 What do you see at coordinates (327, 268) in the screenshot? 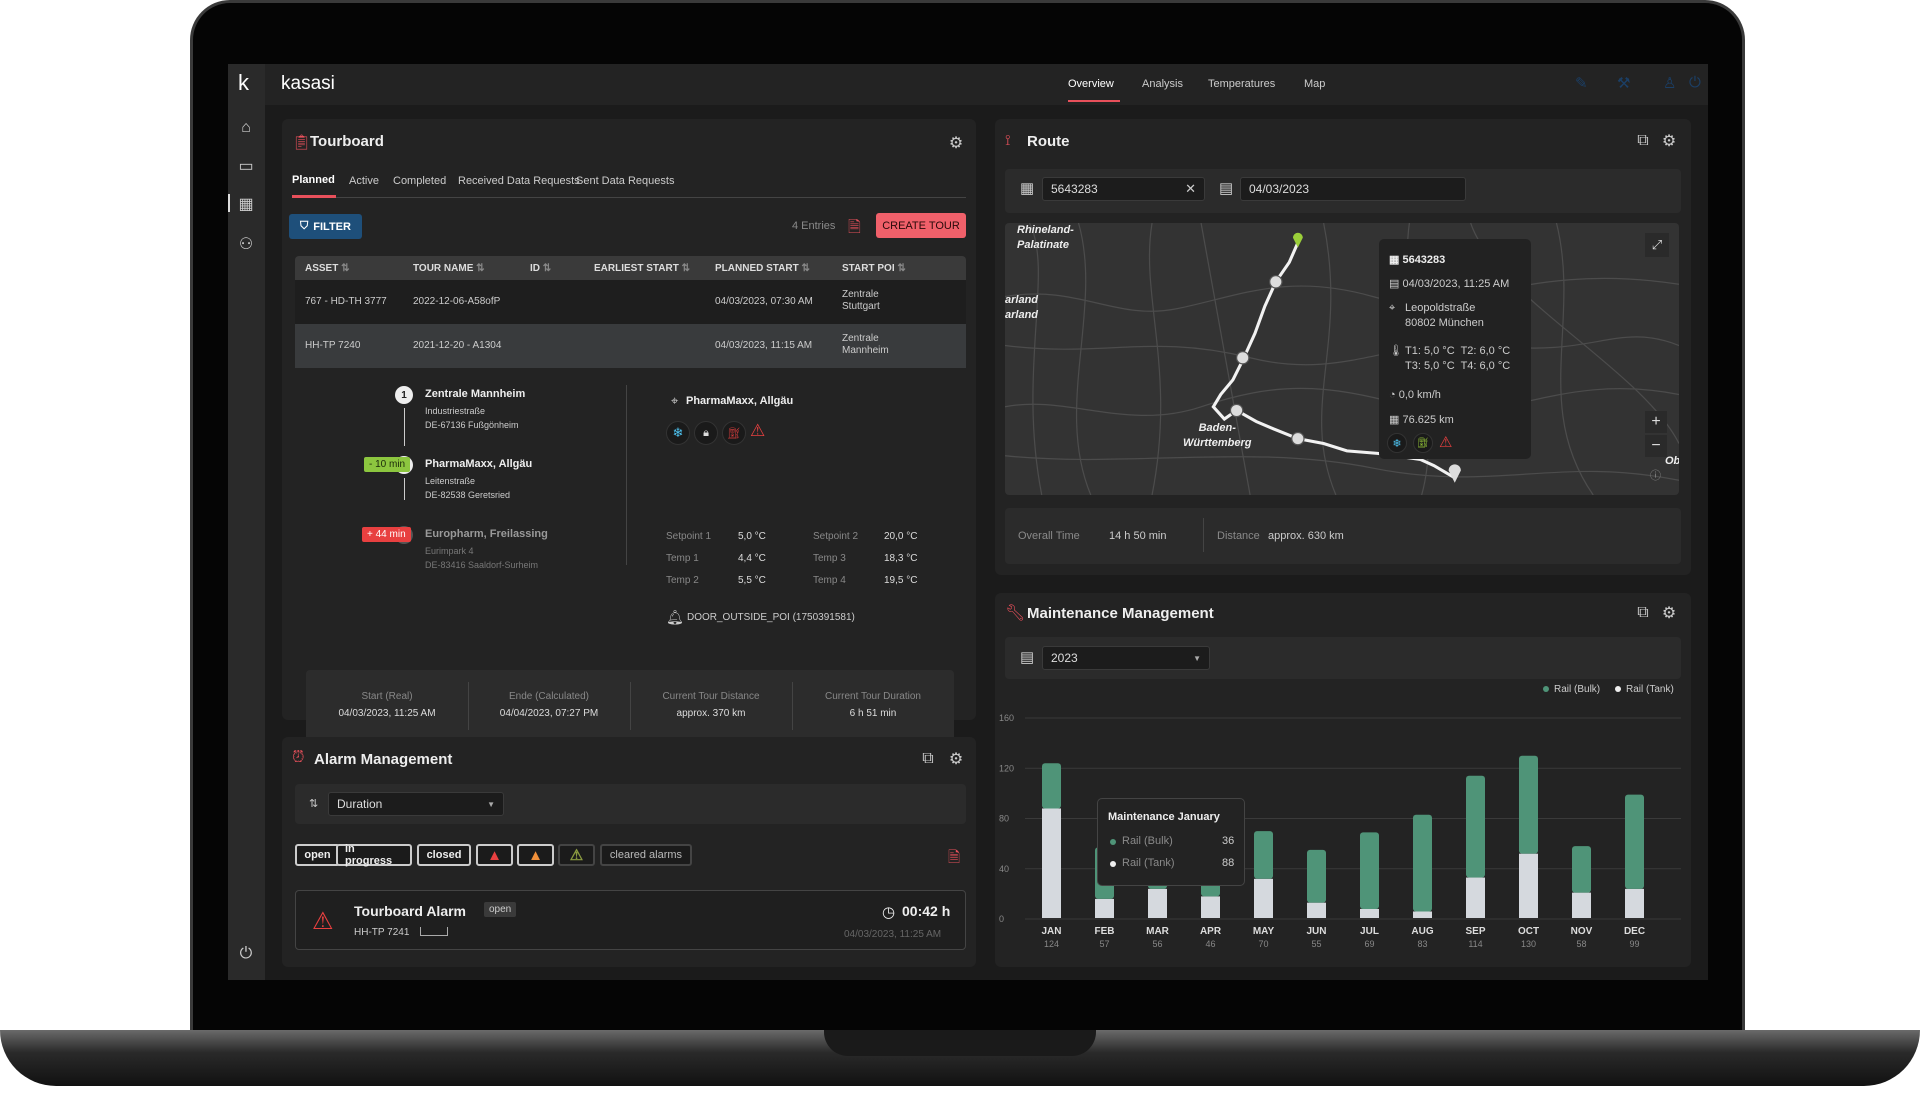
I see `column-header: ASSET ⇅` at bounding box center [327, 268].